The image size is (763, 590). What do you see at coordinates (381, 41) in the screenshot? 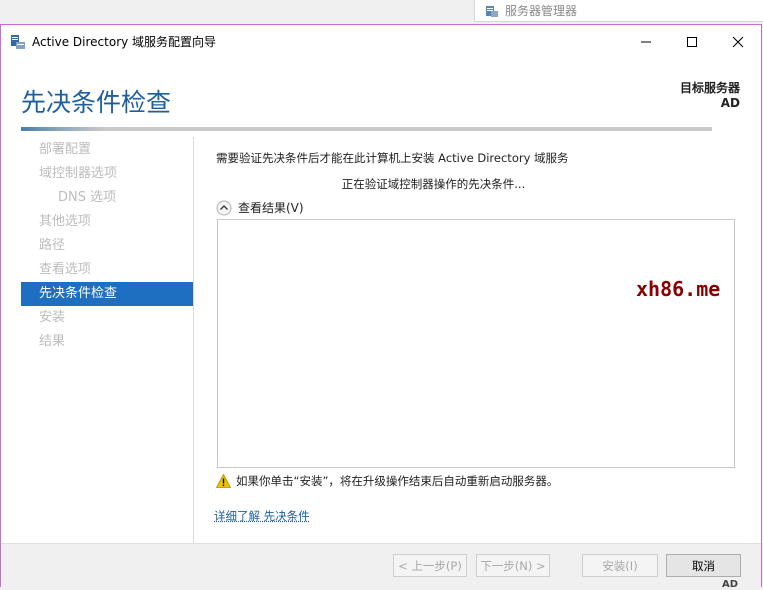
I see `titlebar: Active Directory 域服务配置向导` at bounding box center [381, 41].